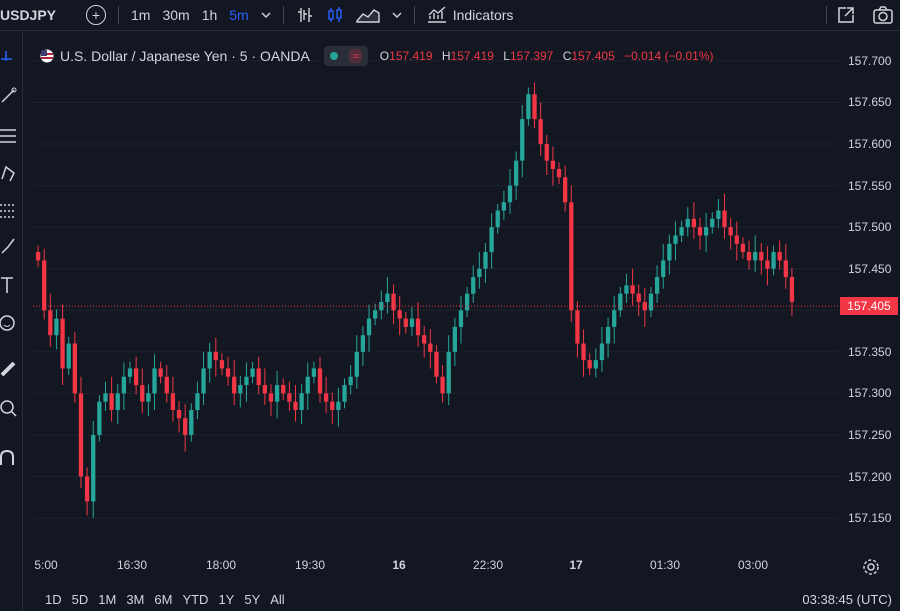 The width and height of the screenshot is (900, 611). What do you see at coordinates (333, 56) in the screenshot?
I see `status-dot-icon` at bounding box center [333, 56].